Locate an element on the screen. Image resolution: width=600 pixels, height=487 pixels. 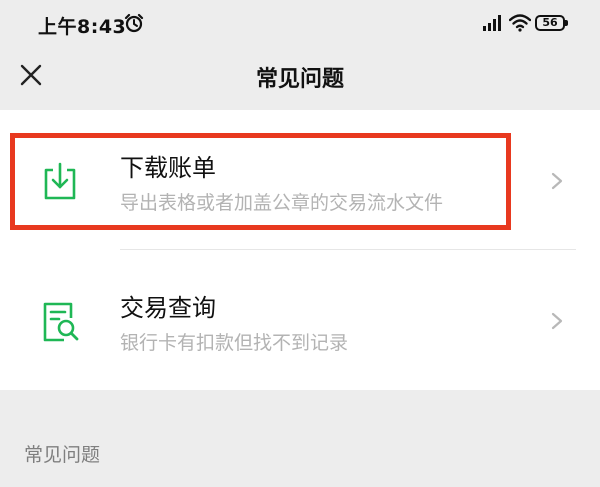
item-title: 下载账单 is located at coordinates (168, 168).